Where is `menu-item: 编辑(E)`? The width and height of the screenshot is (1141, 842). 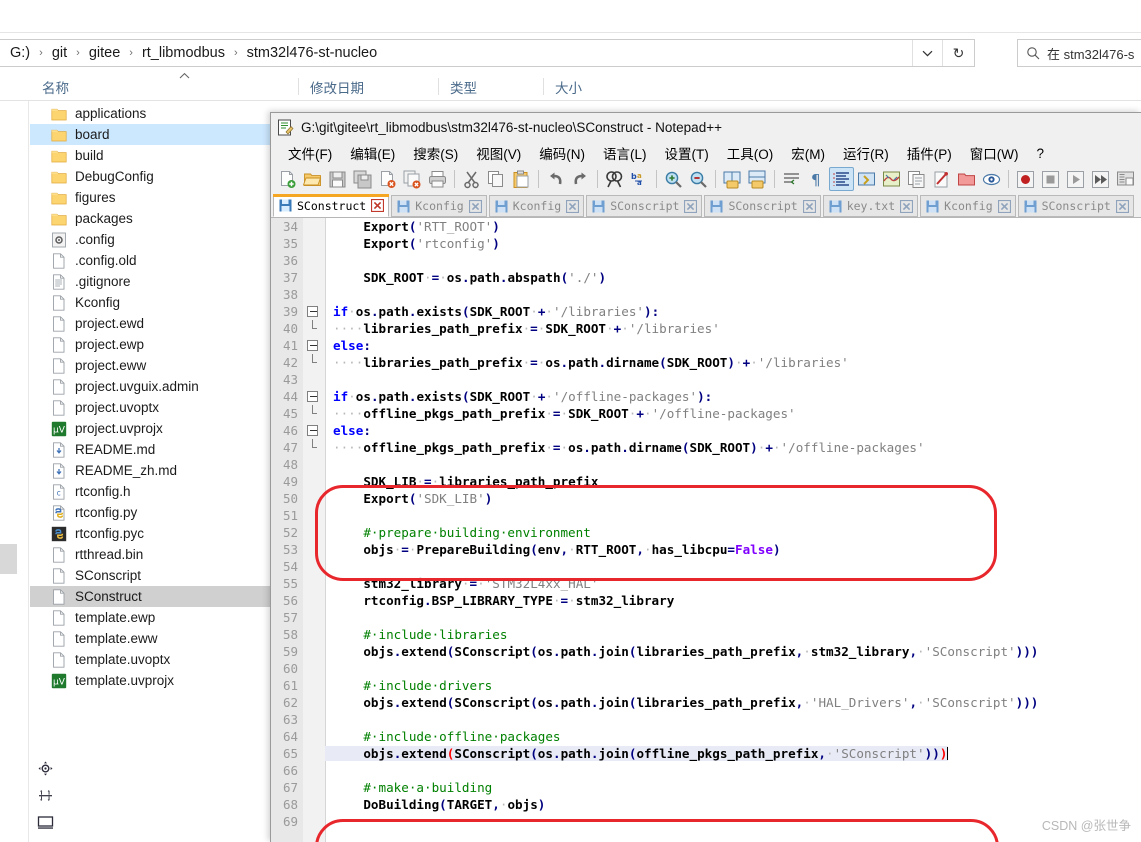 menu-item: 编辑(E) is located at coordinates (372, 153).